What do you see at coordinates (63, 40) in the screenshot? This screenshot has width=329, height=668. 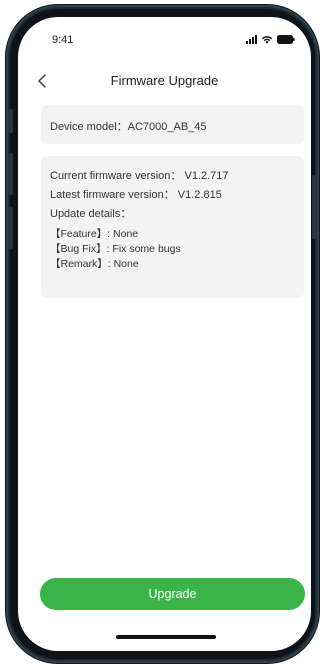 I see `status-time: 9:41` at bounding box center [63, 40].